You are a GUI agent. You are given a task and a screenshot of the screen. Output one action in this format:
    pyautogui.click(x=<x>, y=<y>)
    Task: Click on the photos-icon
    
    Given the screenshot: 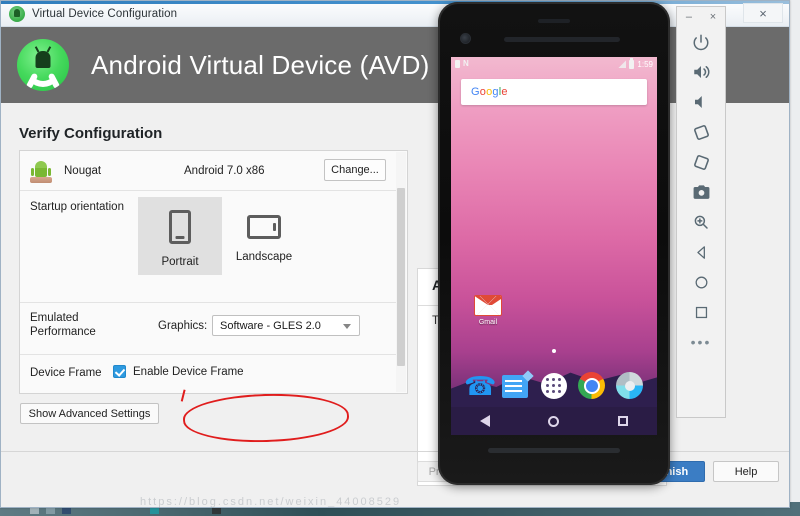 What is the action you would take?
    pyautogui.click(x=630, y=386)
    